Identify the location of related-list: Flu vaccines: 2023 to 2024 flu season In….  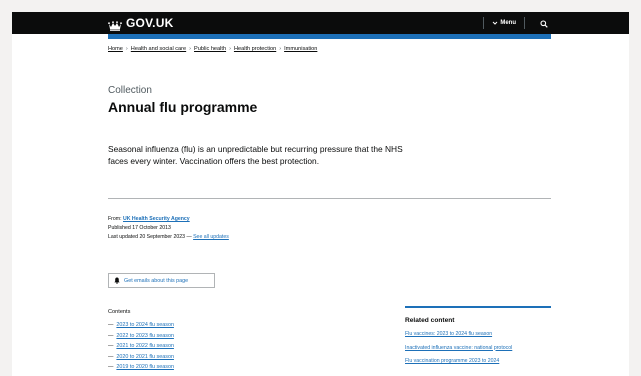
(478, 348).